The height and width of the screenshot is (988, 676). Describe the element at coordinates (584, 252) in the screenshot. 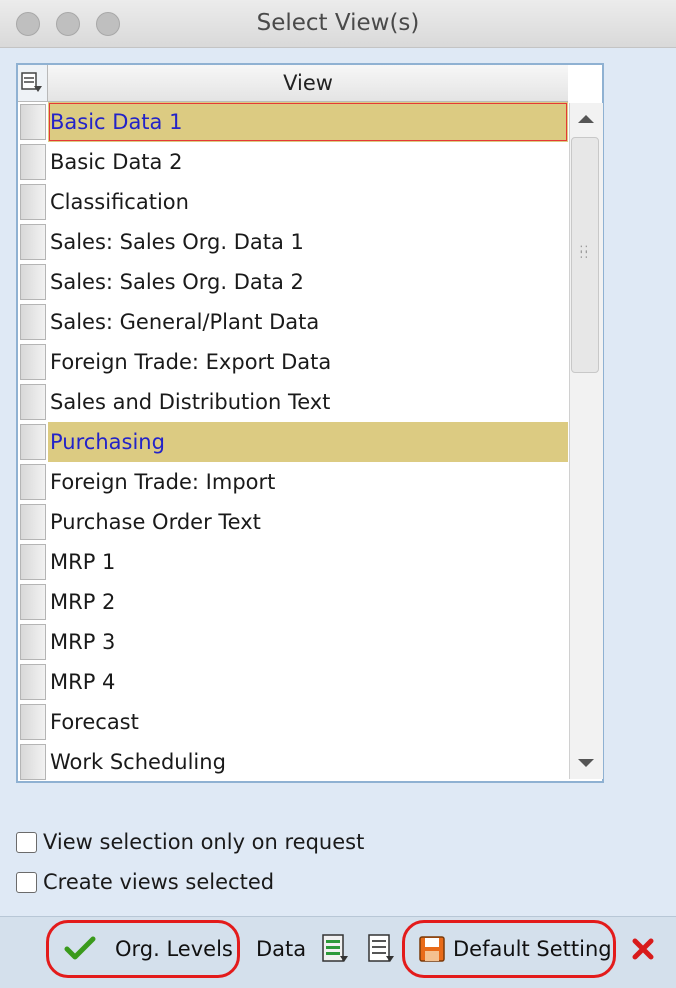

I see `grip-icon: ∷ ∷` at that location.